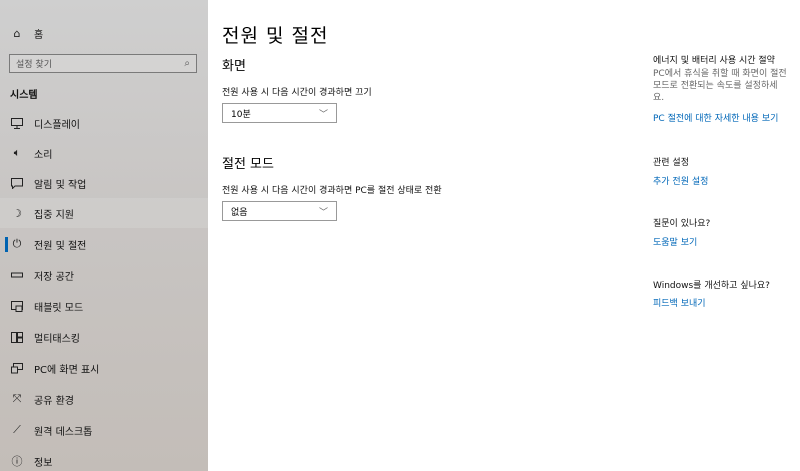 This screenshot has height=471, width=800. Describe the element at coordinates (17, 275) in the screenshot. I see `storage-icon` at that location.